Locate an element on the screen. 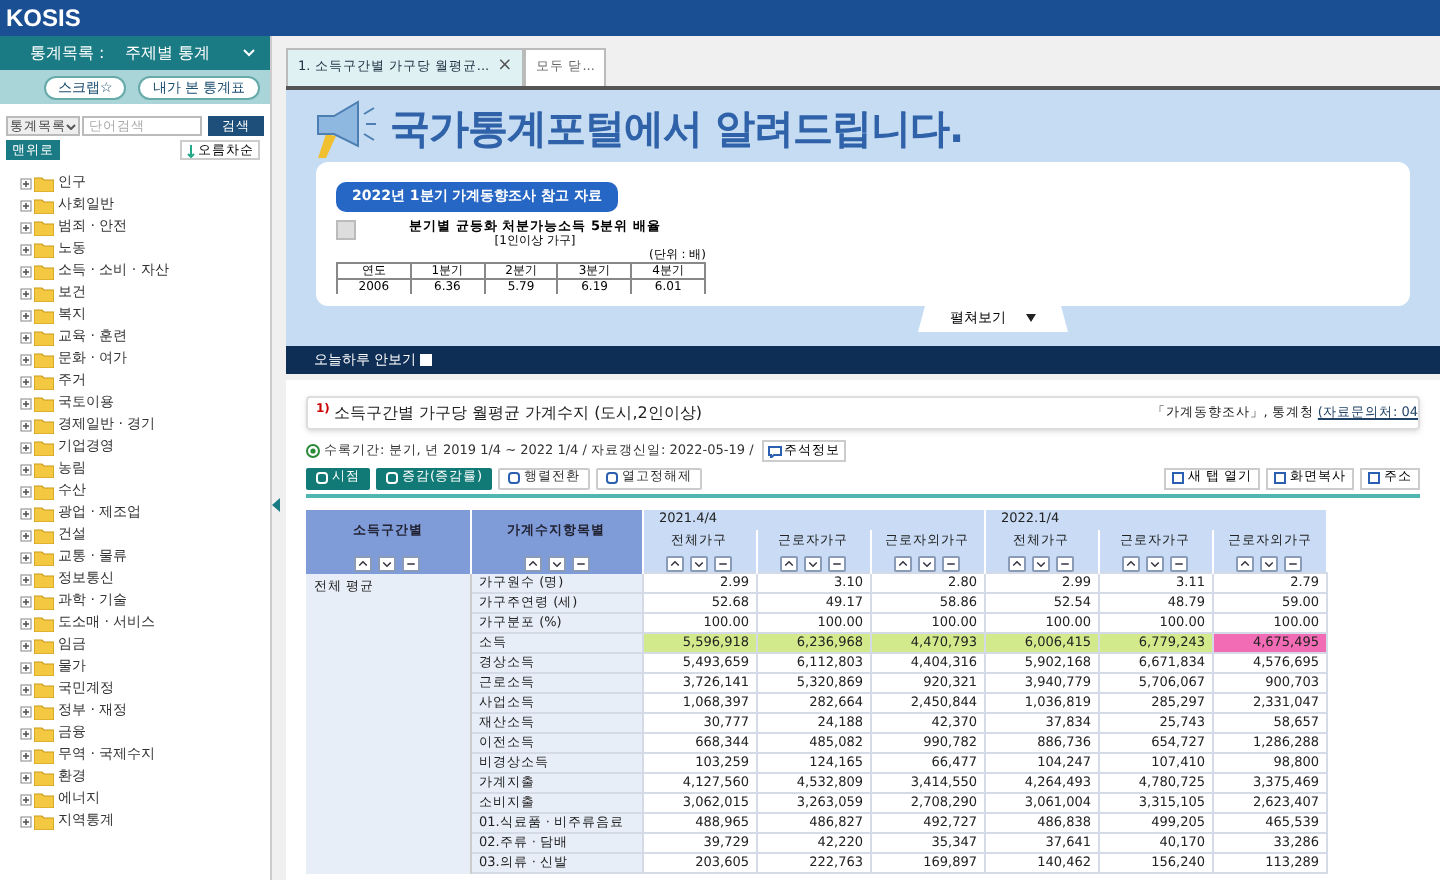  sort-icon is located at coordinates (191, 150).